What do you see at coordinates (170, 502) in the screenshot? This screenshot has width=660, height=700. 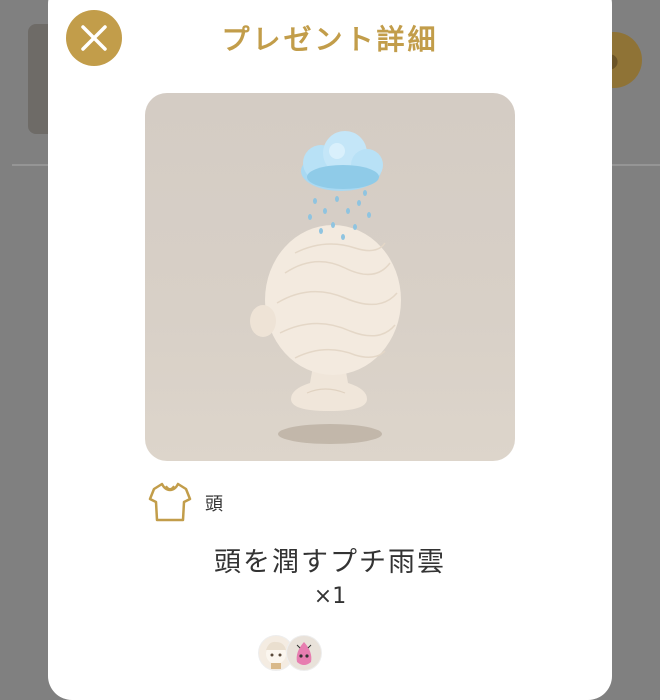 I see `shirt-icon` at bounding box center [170, 502].